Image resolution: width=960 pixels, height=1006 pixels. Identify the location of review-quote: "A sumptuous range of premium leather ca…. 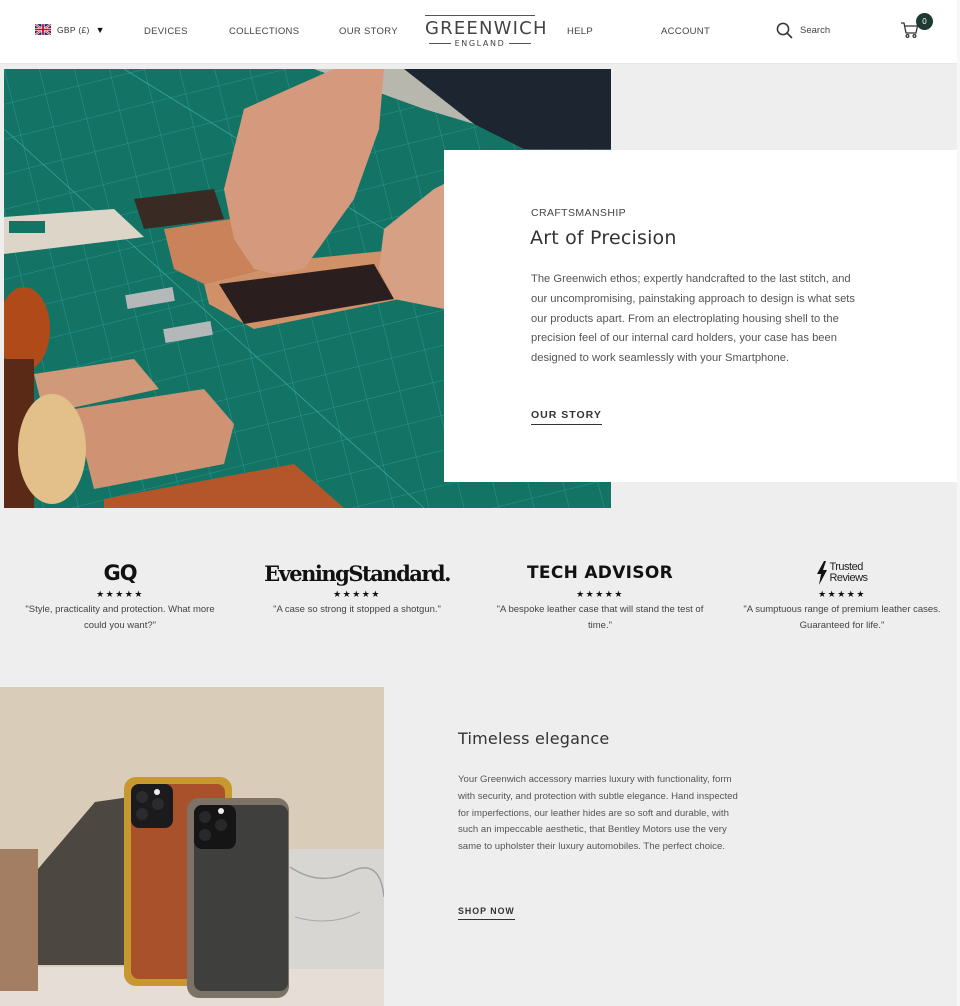
(842, 617).